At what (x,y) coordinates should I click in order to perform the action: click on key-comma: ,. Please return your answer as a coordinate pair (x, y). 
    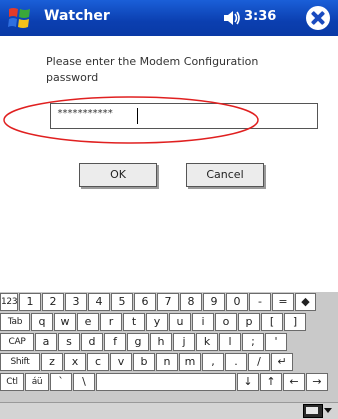
    Looking at the image, I should click on (213, 362).